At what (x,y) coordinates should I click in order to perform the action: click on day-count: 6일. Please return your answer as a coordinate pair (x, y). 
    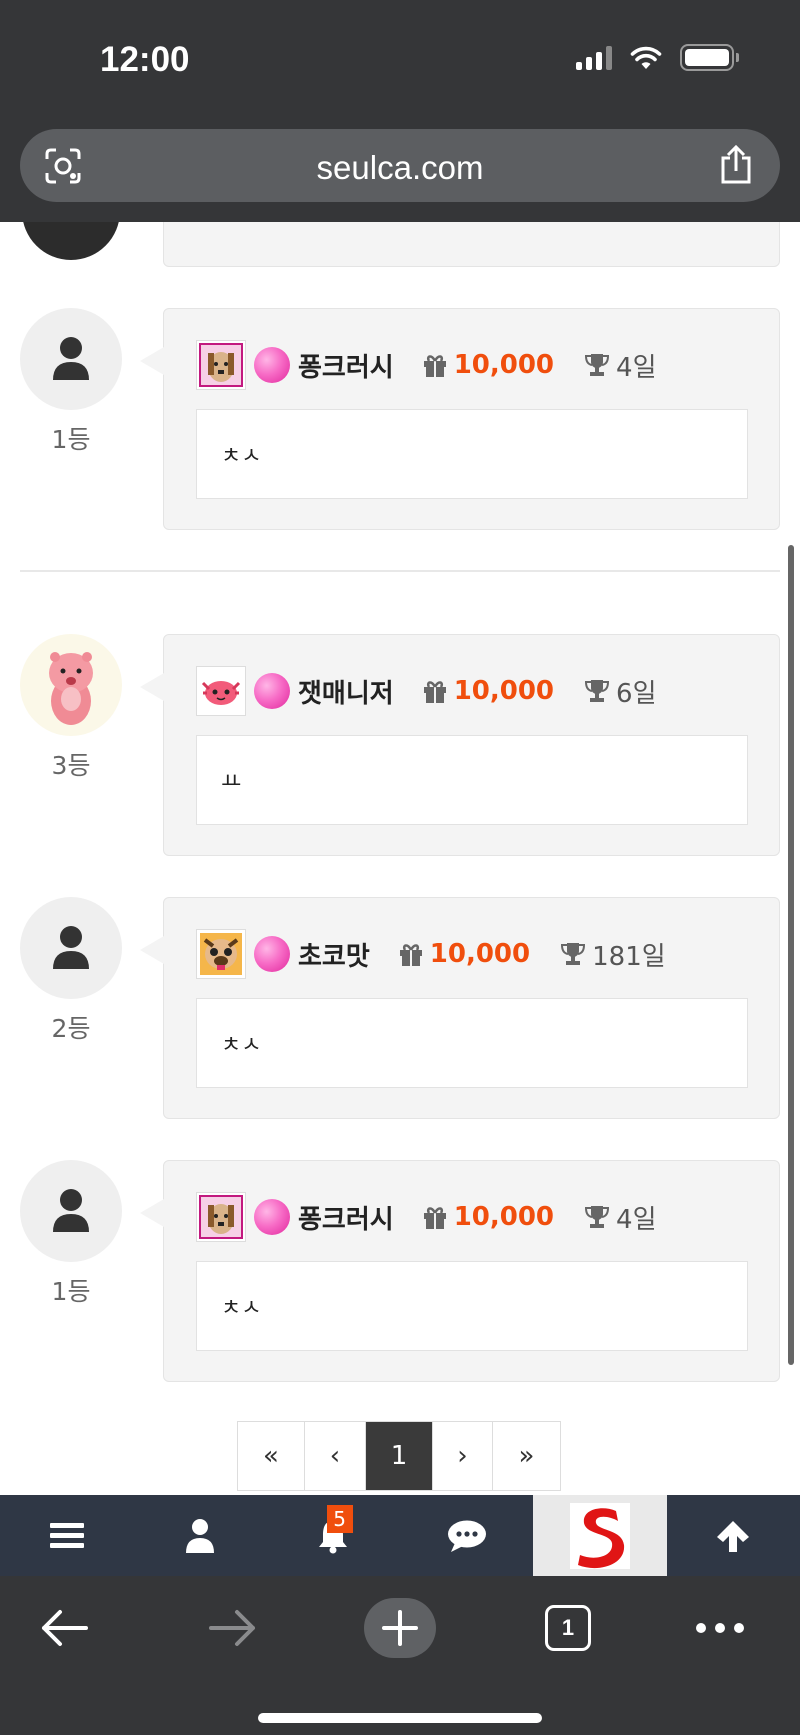
    Looking at the image, I should click on (636, 693).